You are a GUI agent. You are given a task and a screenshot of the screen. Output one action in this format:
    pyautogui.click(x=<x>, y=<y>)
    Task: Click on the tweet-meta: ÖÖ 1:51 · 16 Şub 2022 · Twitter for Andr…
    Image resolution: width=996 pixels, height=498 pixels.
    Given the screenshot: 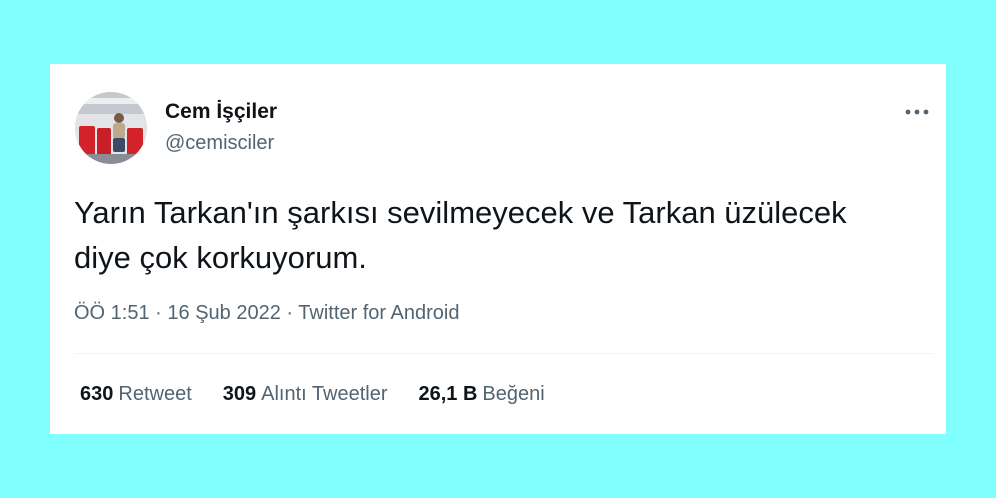 What is the action you would take?
    pyautogui.click(x=266, y=313)
    